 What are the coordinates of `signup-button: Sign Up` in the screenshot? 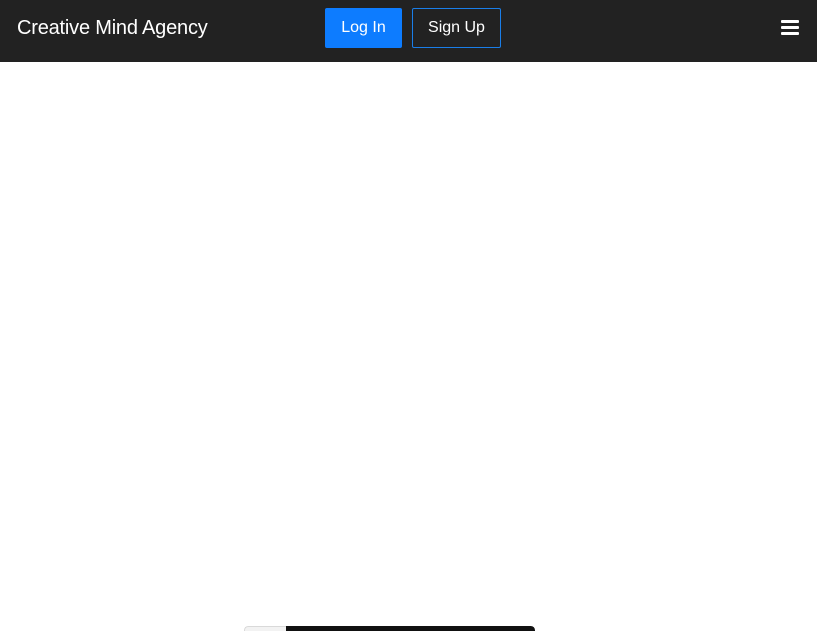 It's located at (456, 28).